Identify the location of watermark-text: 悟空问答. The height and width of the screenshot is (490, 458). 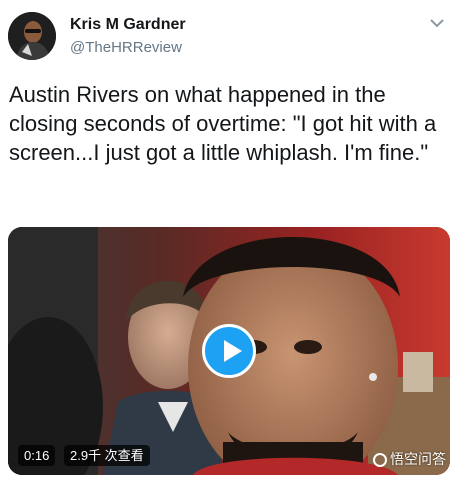
(418, 459).